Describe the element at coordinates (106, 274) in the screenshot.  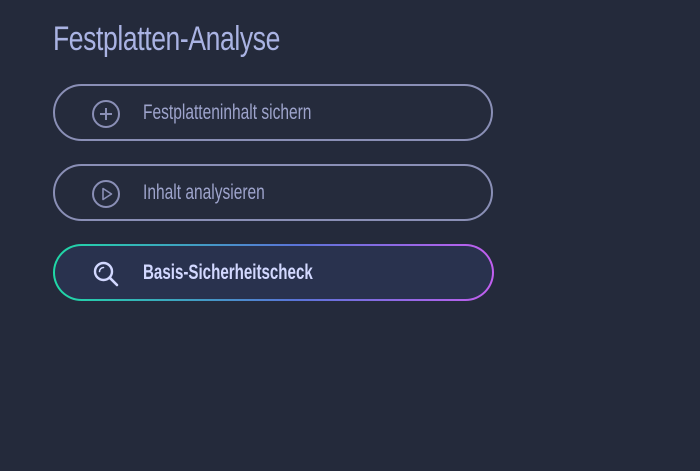
I see `search-icon` at that location.